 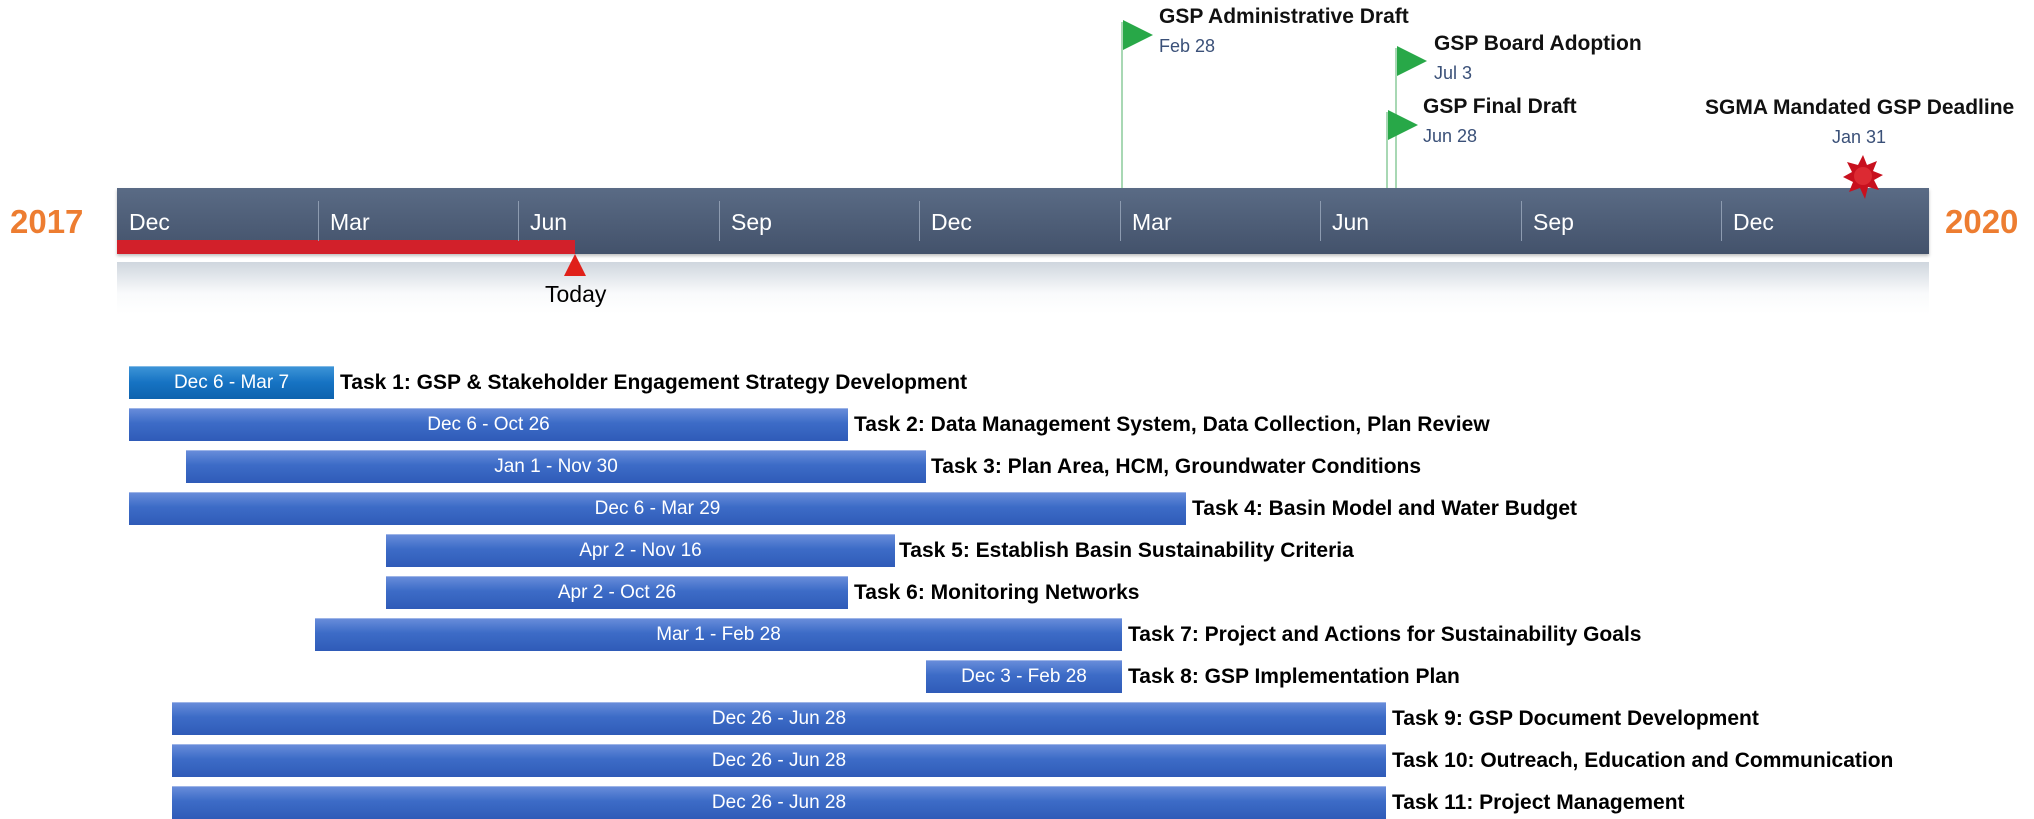 I want to click on task-label: Task 4: Basin Model and Water Budget, so click(x=1385, y=508).